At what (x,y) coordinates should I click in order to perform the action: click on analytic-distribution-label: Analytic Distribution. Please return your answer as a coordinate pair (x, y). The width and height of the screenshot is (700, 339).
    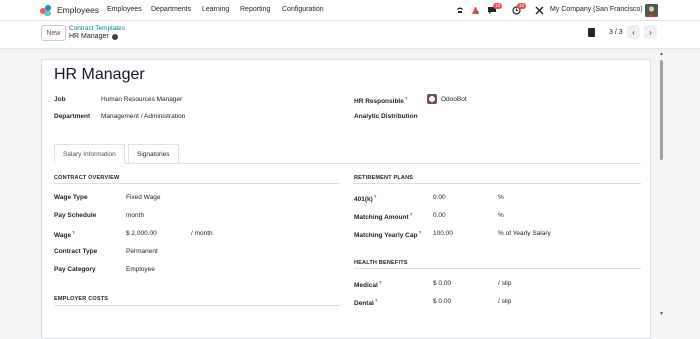
    Looking at the image, I should click on (386, 116).